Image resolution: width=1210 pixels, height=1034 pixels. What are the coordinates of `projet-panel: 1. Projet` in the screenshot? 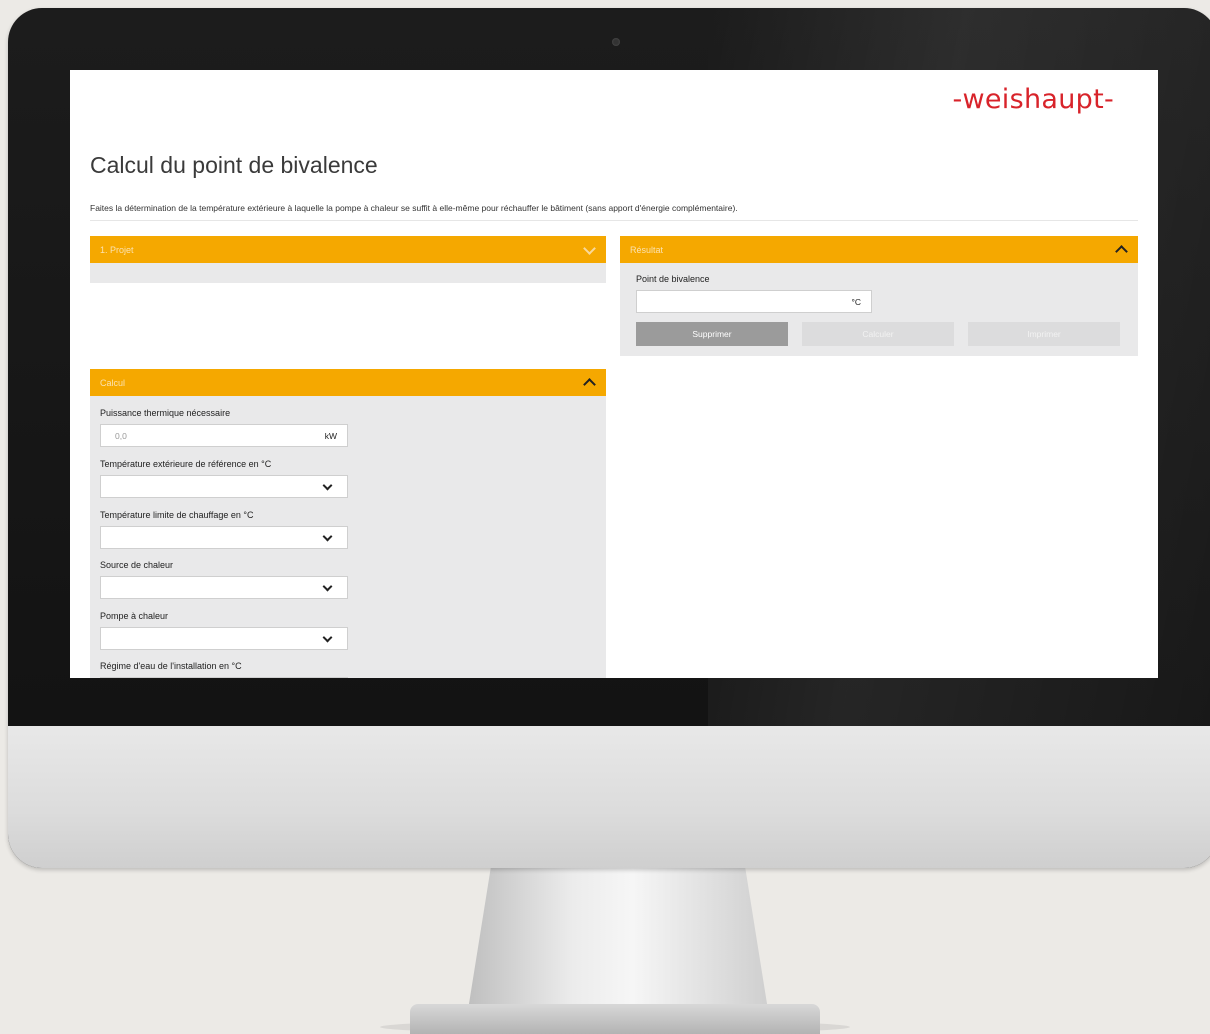 It's located at (348, 259).